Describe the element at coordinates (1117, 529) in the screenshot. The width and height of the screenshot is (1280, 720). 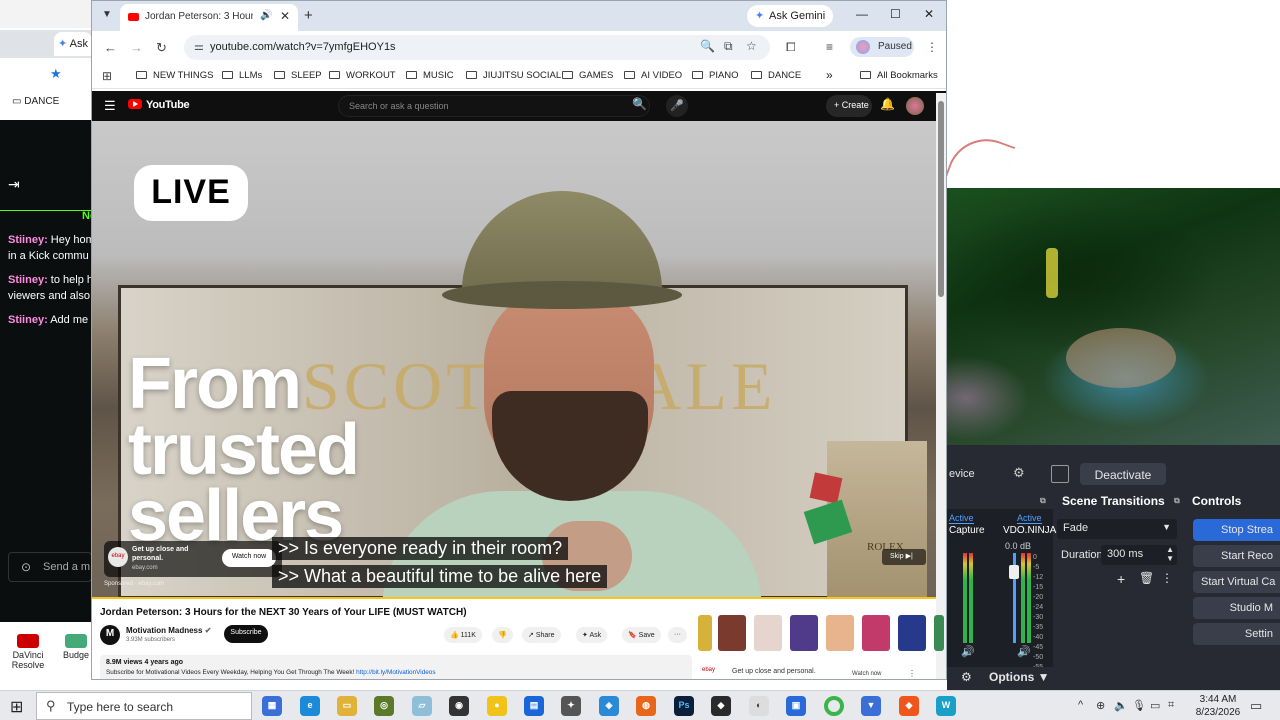
I see `transition-select: Fade ▼` at that location.